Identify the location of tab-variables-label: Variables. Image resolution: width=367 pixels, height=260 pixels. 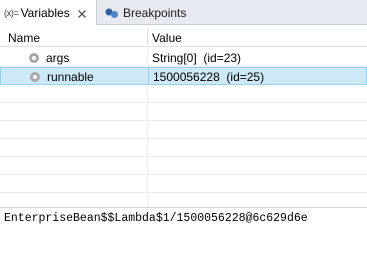
(45, 12).